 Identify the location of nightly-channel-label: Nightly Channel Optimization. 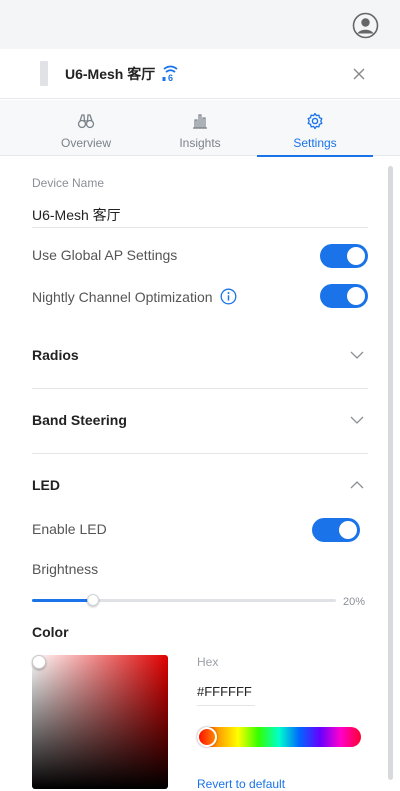
(122, 297).